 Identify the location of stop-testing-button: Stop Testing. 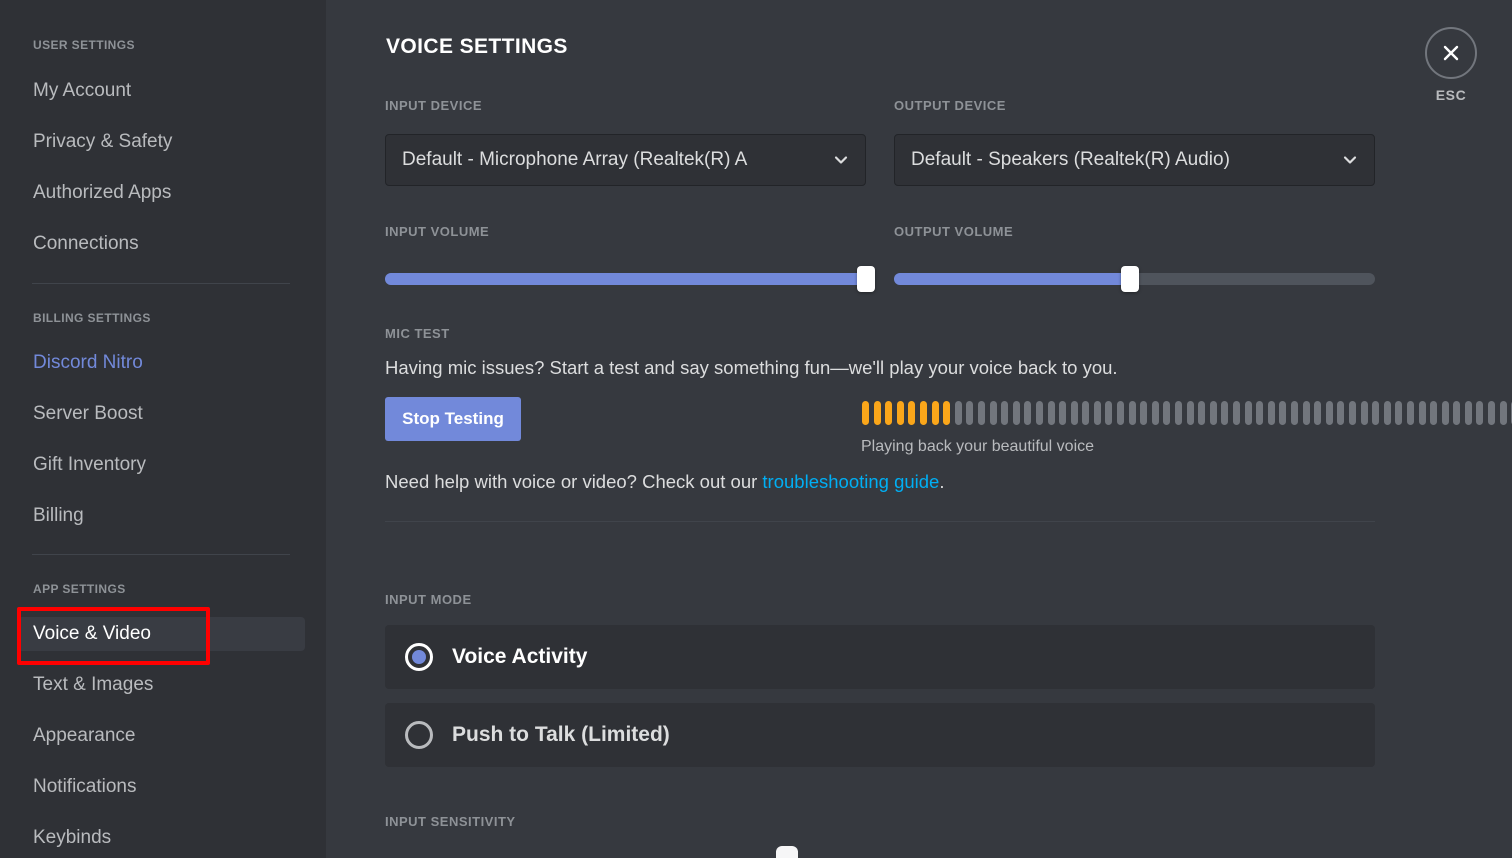
(453, 419).